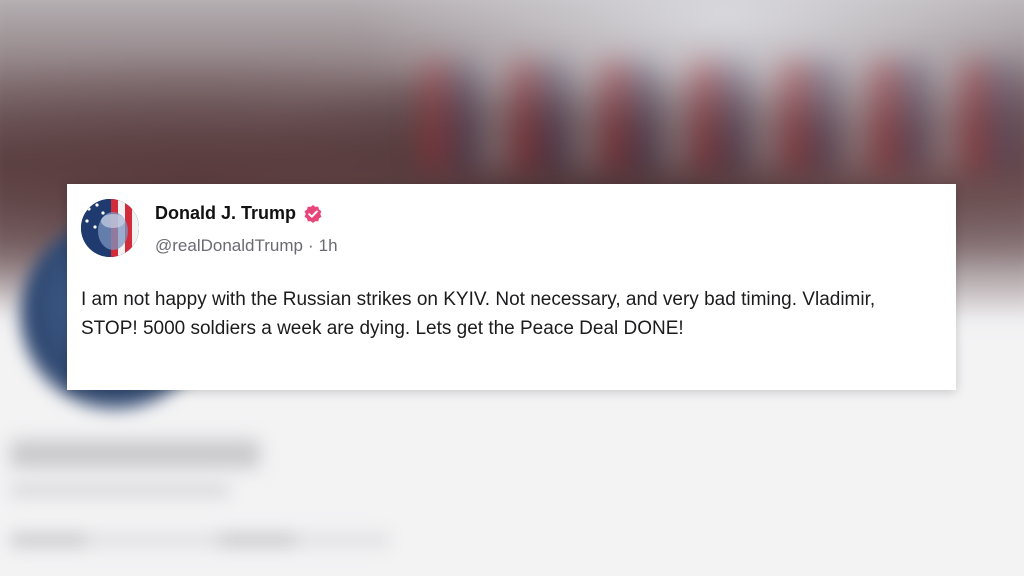 The height and width of the screenshot is (576, 1024). Describe the element at coordinates (110, 228) in the screenshot. I see `author-avatar` at that location.